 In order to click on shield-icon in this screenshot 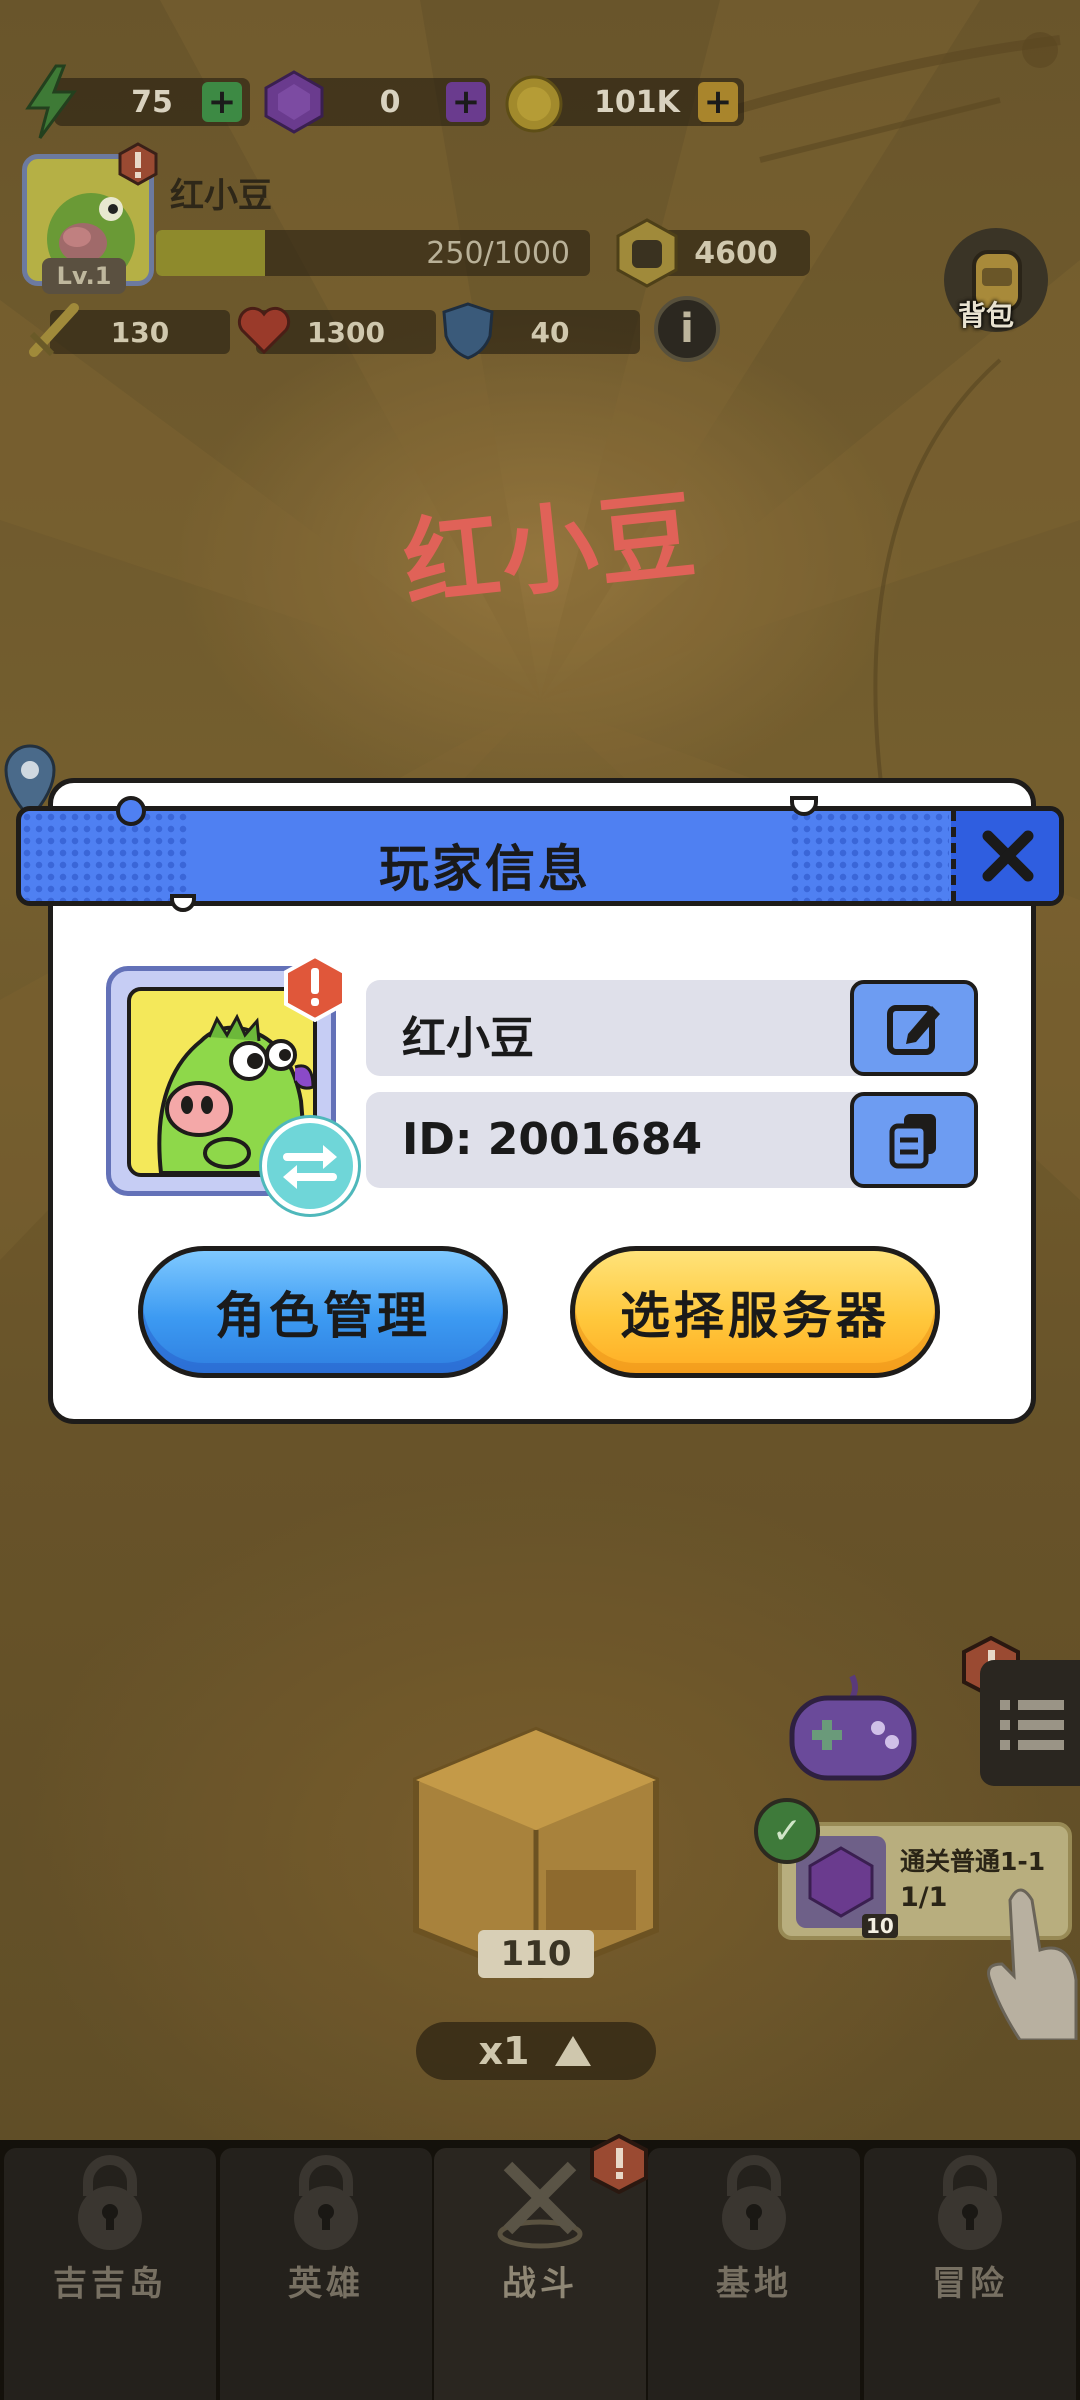, I will do `click(468, 331)`.